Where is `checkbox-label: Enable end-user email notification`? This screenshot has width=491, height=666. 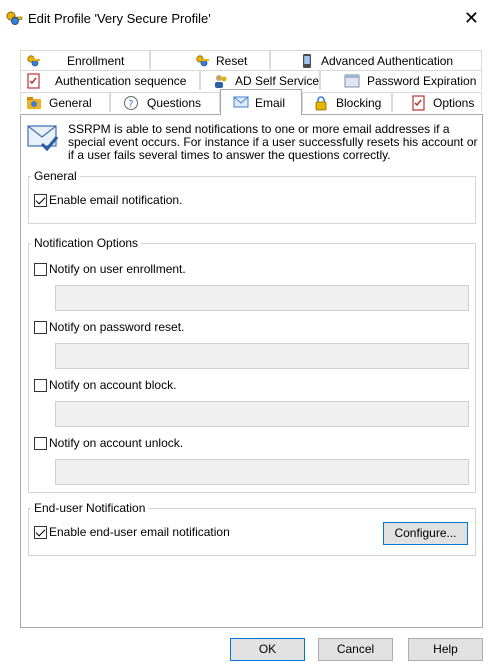
checkbox-label: Enable end-user email notification is located at coordinates (139, 532).